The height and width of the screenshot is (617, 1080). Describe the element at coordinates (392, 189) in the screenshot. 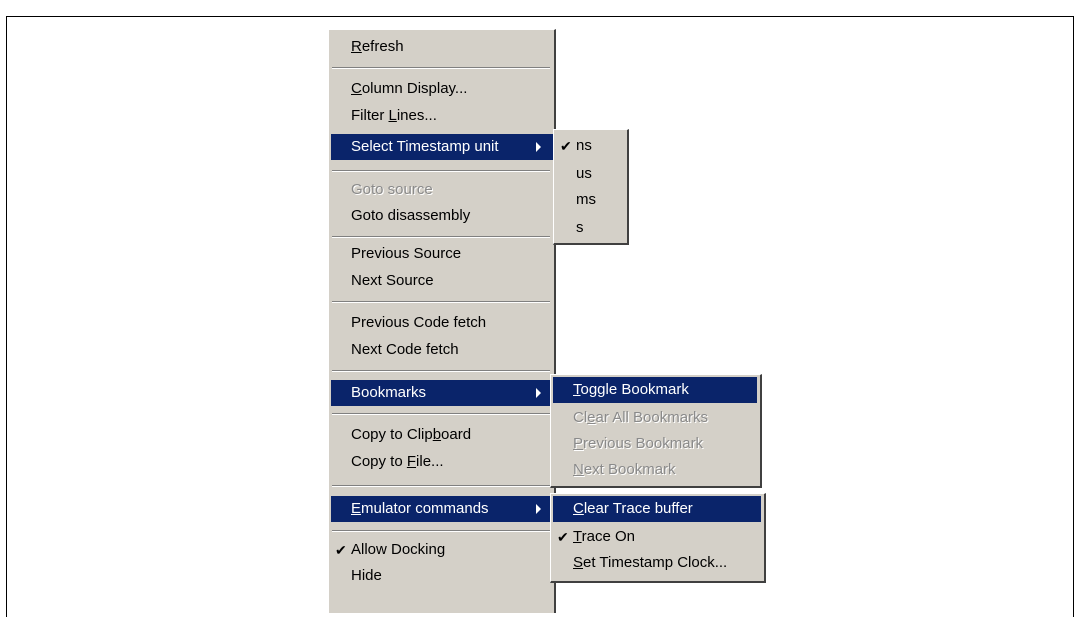

I see `menu-item-goto-source: Goto source` at that location.